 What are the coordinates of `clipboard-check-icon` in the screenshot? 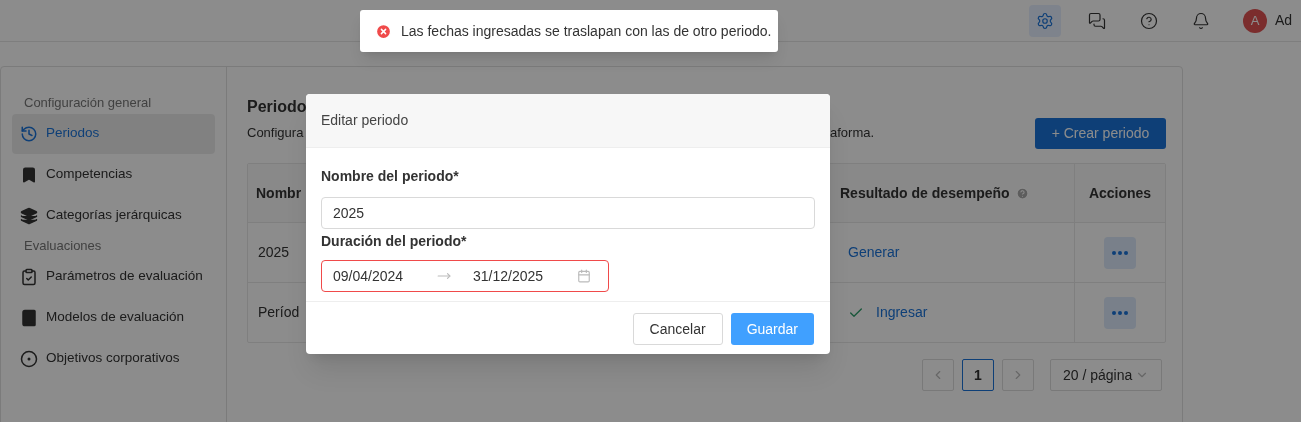 It's located at (29, 276).